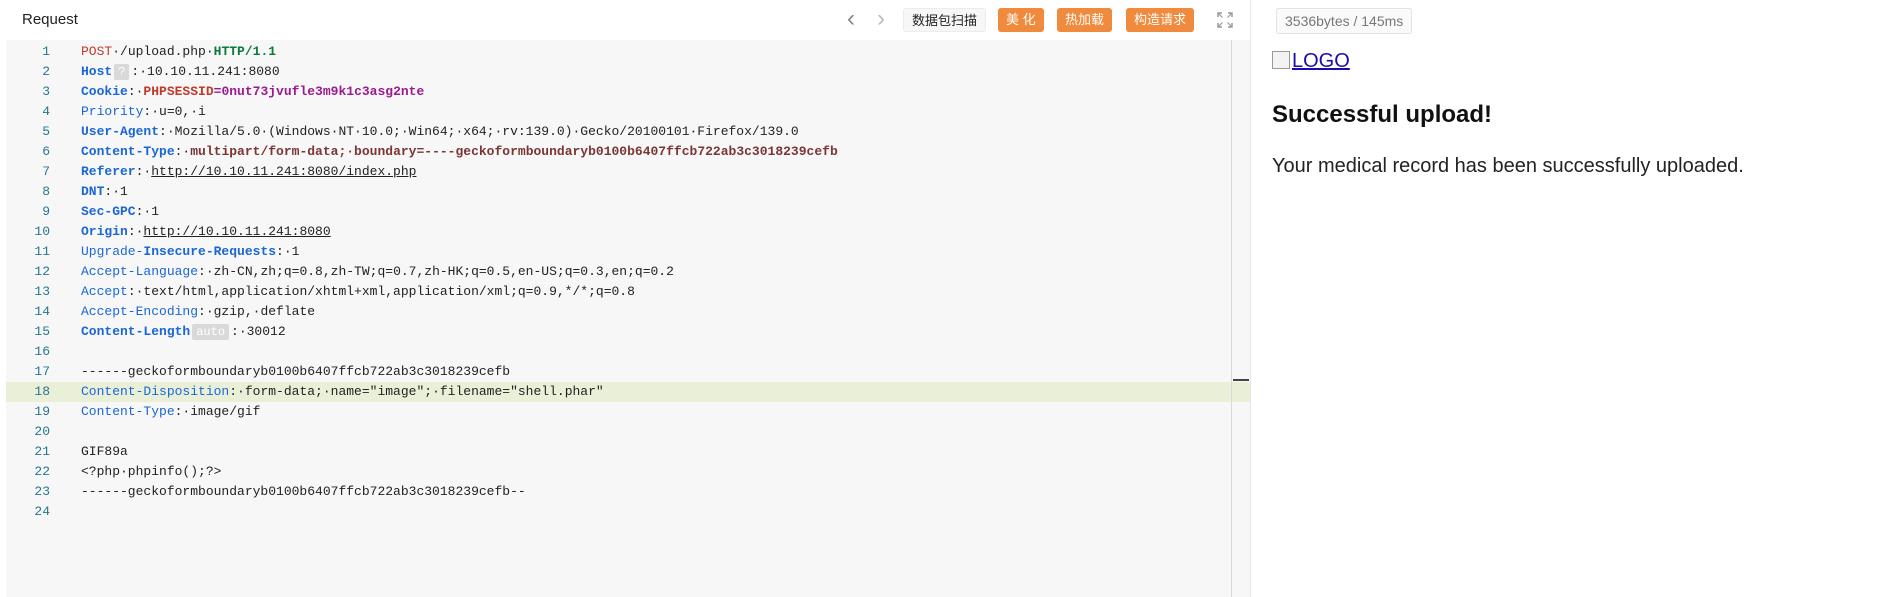 The image size is (1899, 597). What do you see at coordinates (104, 291) in the screenshot?
I see `code-token: Accept` at bounding box center [104, 291].